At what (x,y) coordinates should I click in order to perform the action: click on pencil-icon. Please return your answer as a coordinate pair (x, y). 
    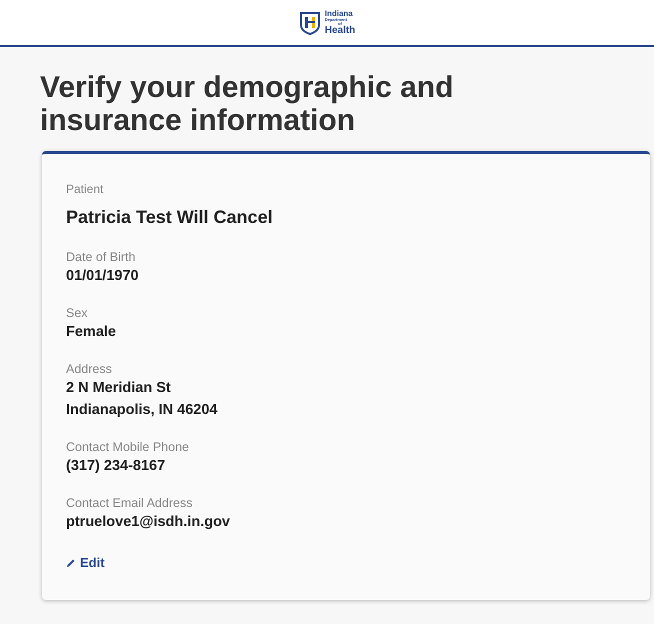
    Looking at the image, I should click on (71, 563).